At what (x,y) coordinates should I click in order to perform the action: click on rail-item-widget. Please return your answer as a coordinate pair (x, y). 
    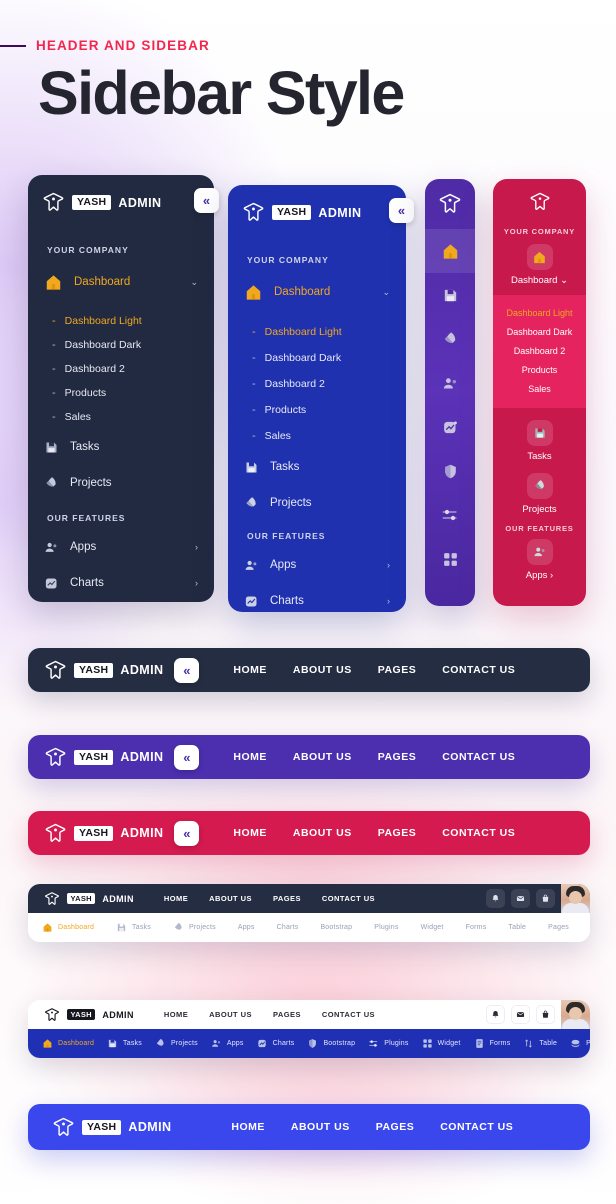
    Looking at the image, I should click on (450, 559).